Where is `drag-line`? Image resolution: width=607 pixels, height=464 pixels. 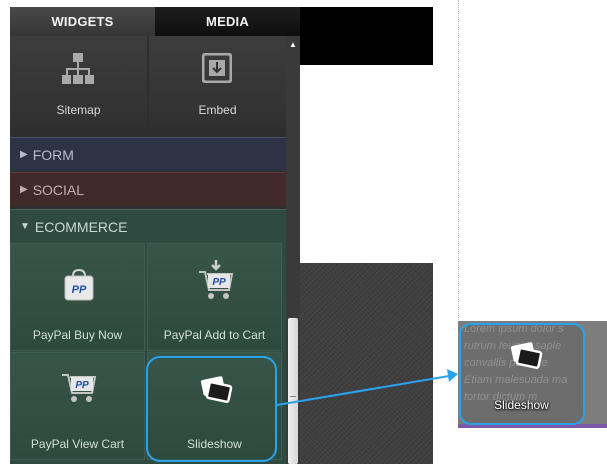 drag-line is located at coordinates (366, 390).